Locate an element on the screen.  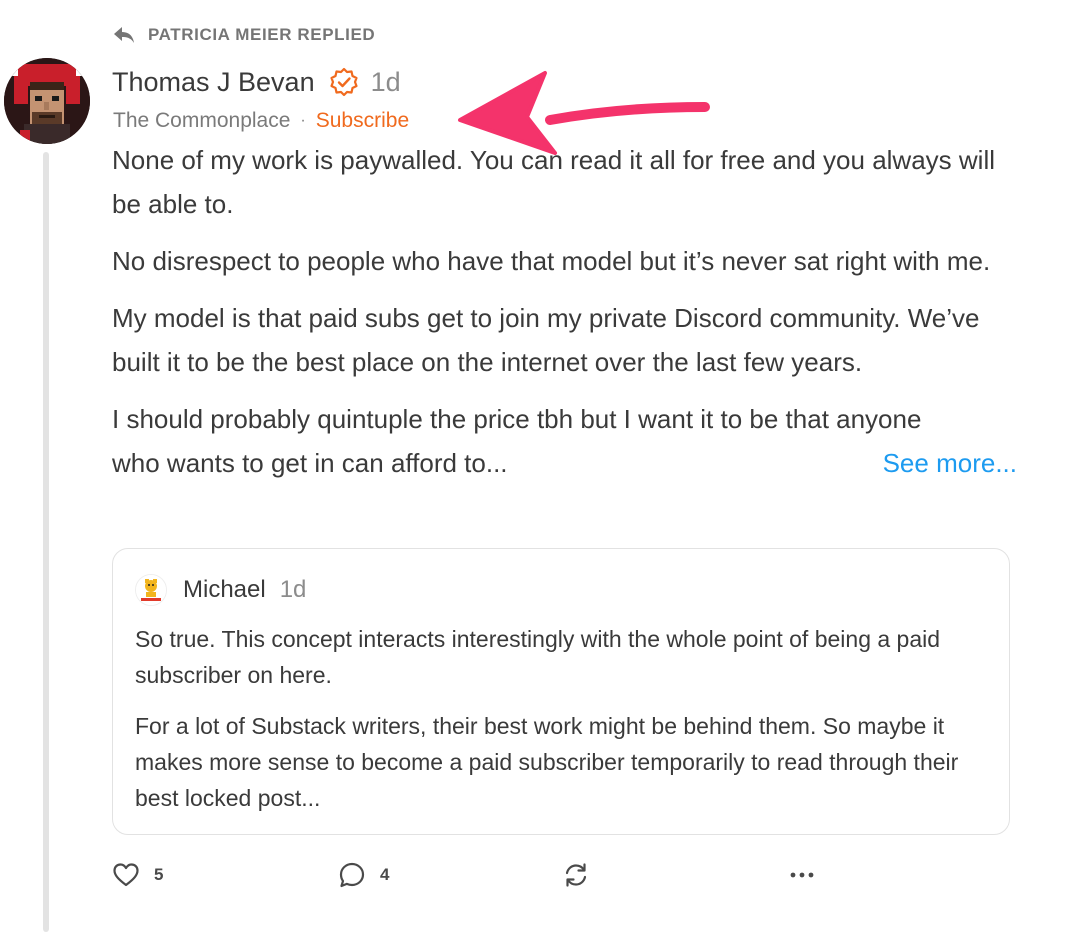
quoted-header: Michael 1d is located at coordinates (220, 590).